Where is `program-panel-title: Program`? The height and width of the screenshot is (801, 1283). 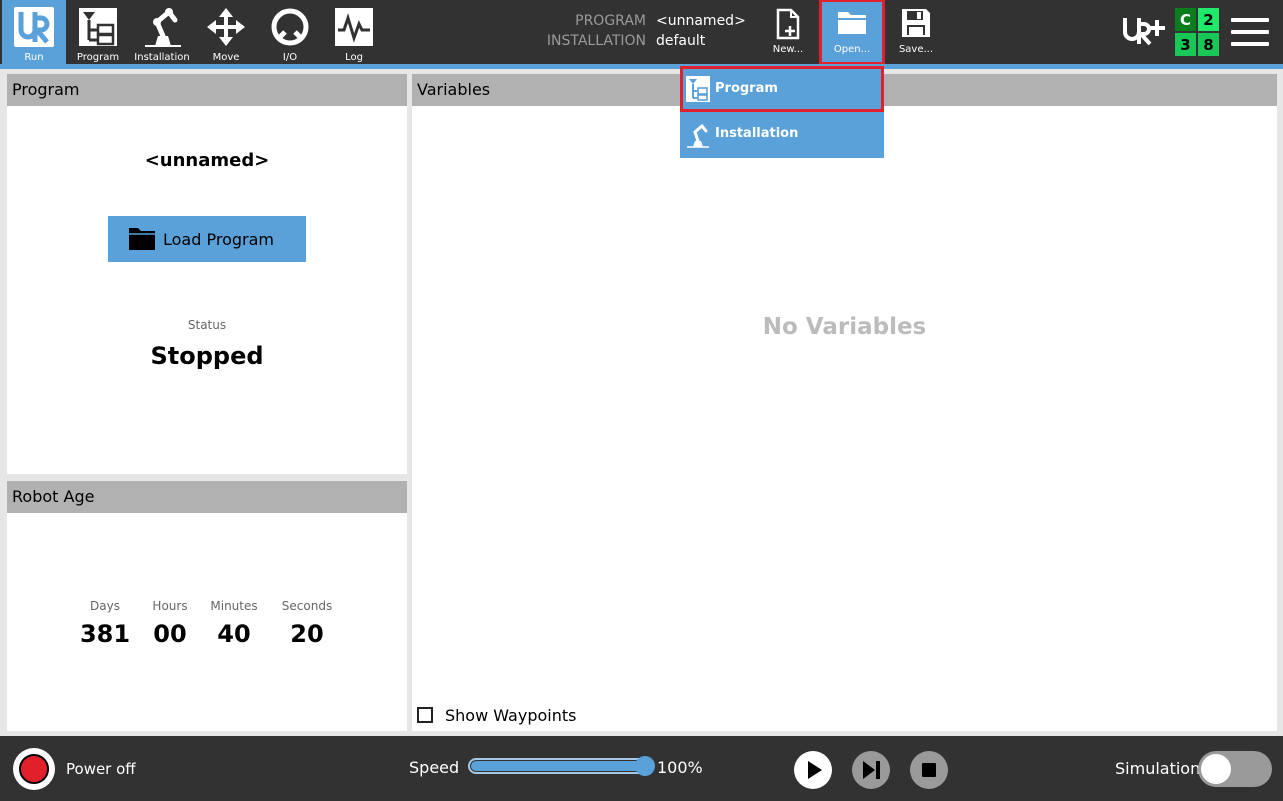
program-panel-title: Program is located at coordinates (207, 90).